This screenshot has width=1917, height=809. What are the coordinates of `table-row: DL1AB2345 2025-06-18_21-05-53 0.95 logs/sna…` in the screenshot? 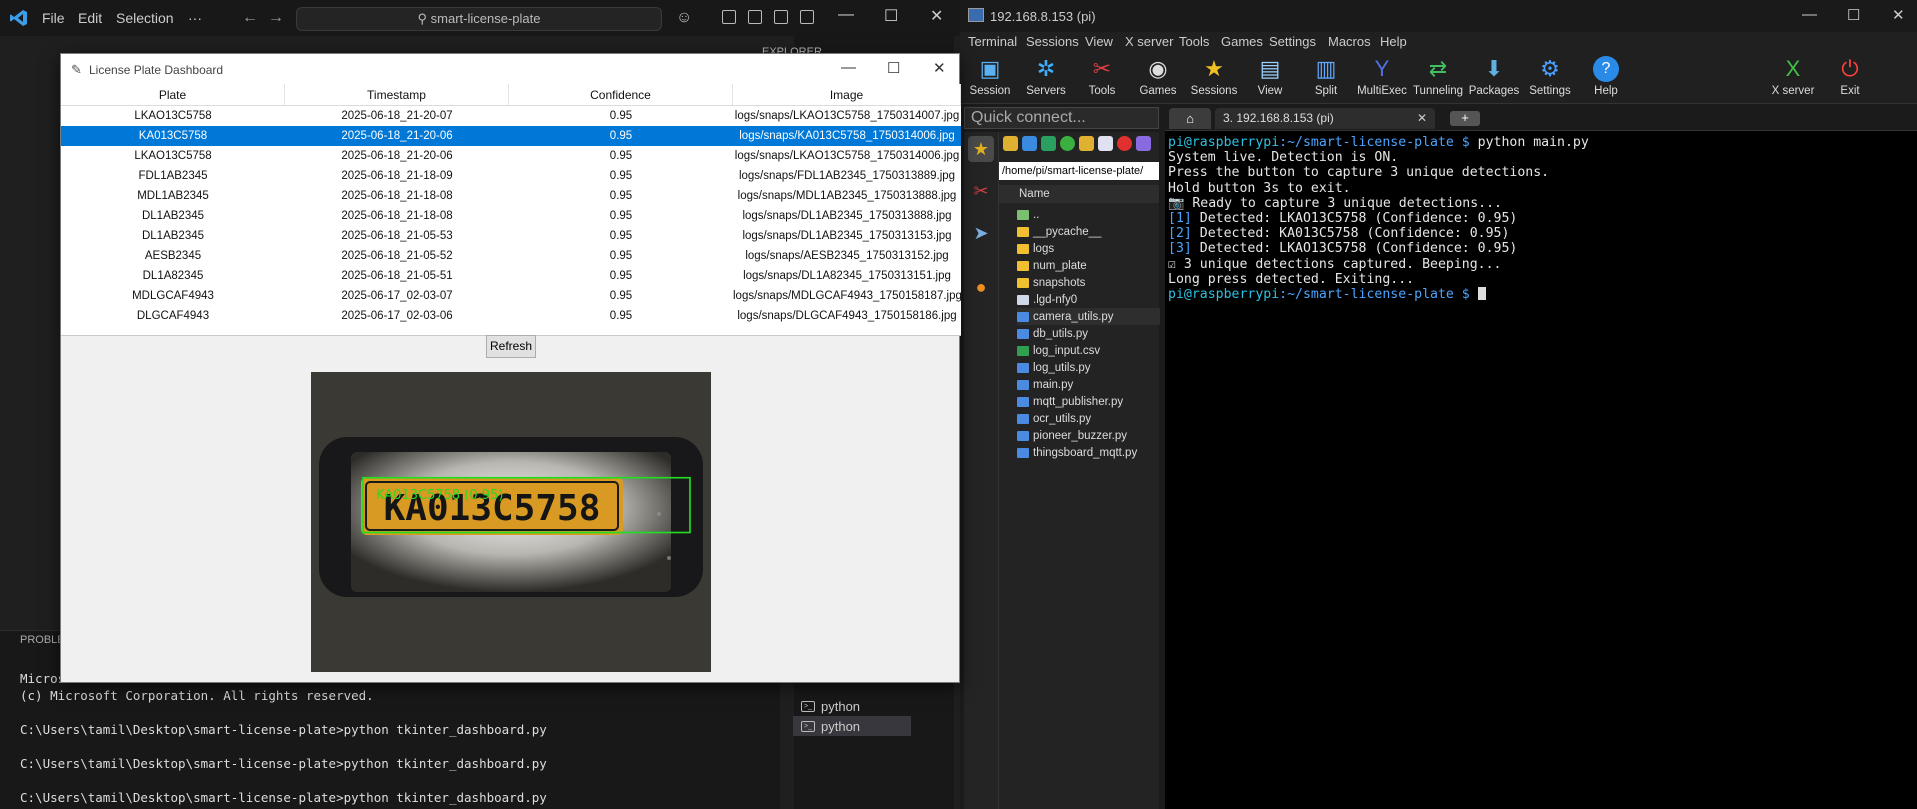 It's located at (511, 236).